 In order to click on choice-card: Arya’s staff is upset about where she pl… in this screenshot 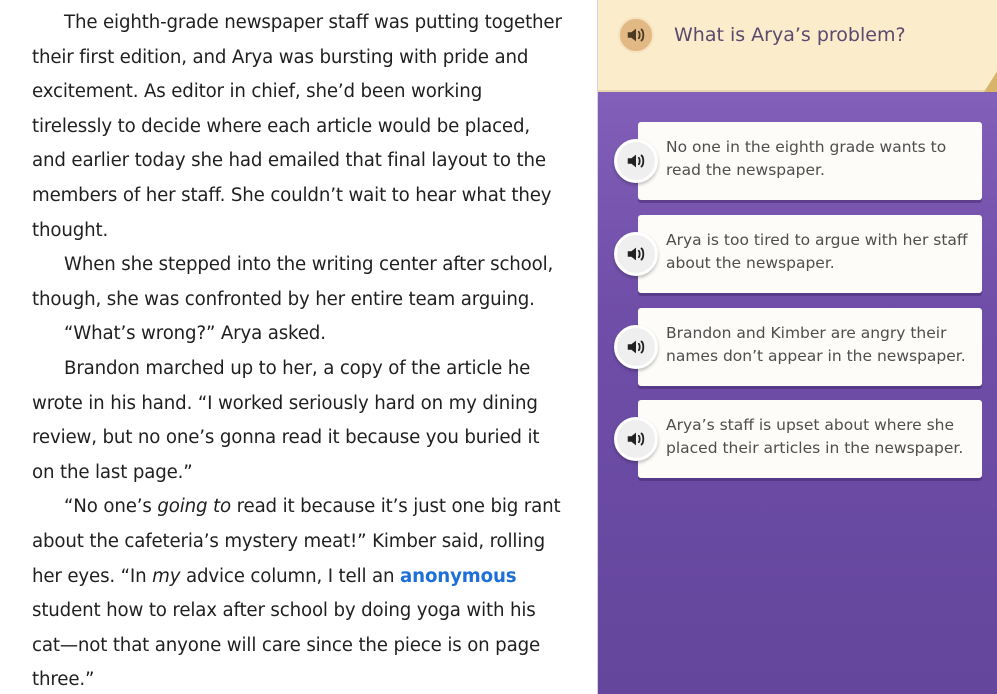, I will do `click(810, 439)`.